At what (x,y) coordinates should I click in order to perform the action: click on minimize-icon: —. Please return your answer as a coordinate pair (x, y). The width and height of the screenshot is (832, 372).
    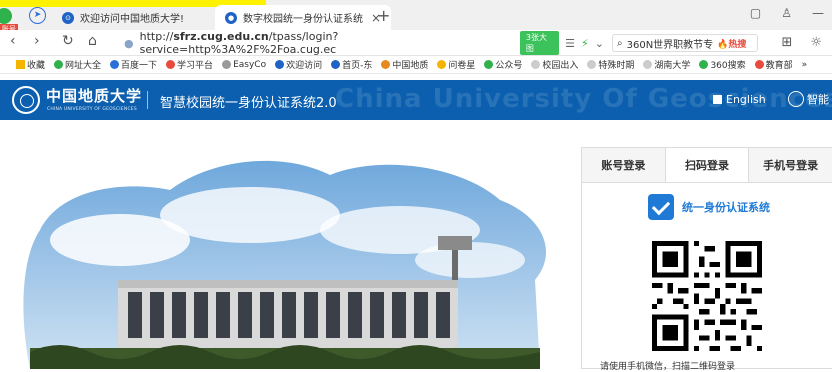
    Looking at the image, I should click on (818, 13).